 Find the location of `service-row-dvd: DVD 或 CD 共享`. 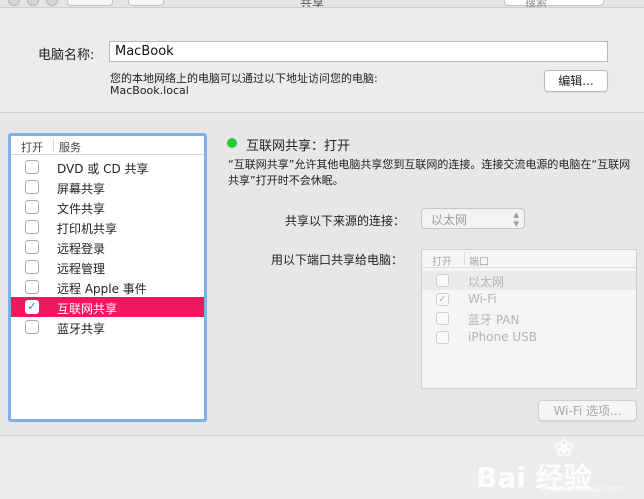

service-row-dvd: DVD 或 CD 共享 is located at coordinates (107, 167).